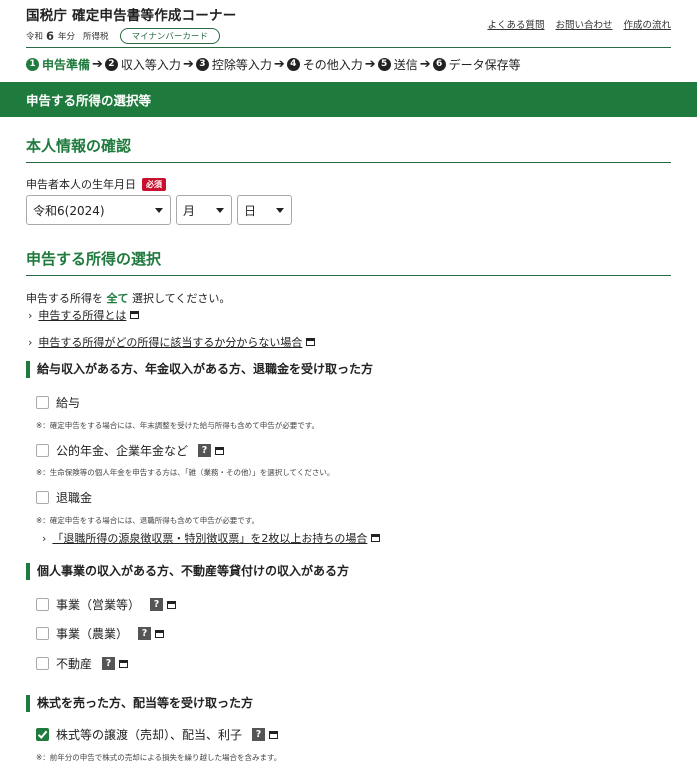  What do you see at coordinates (348, 99) in the screenshot?
I see `page-title-banner: 申告する所得の選択等` at bounding box center [348, 99].